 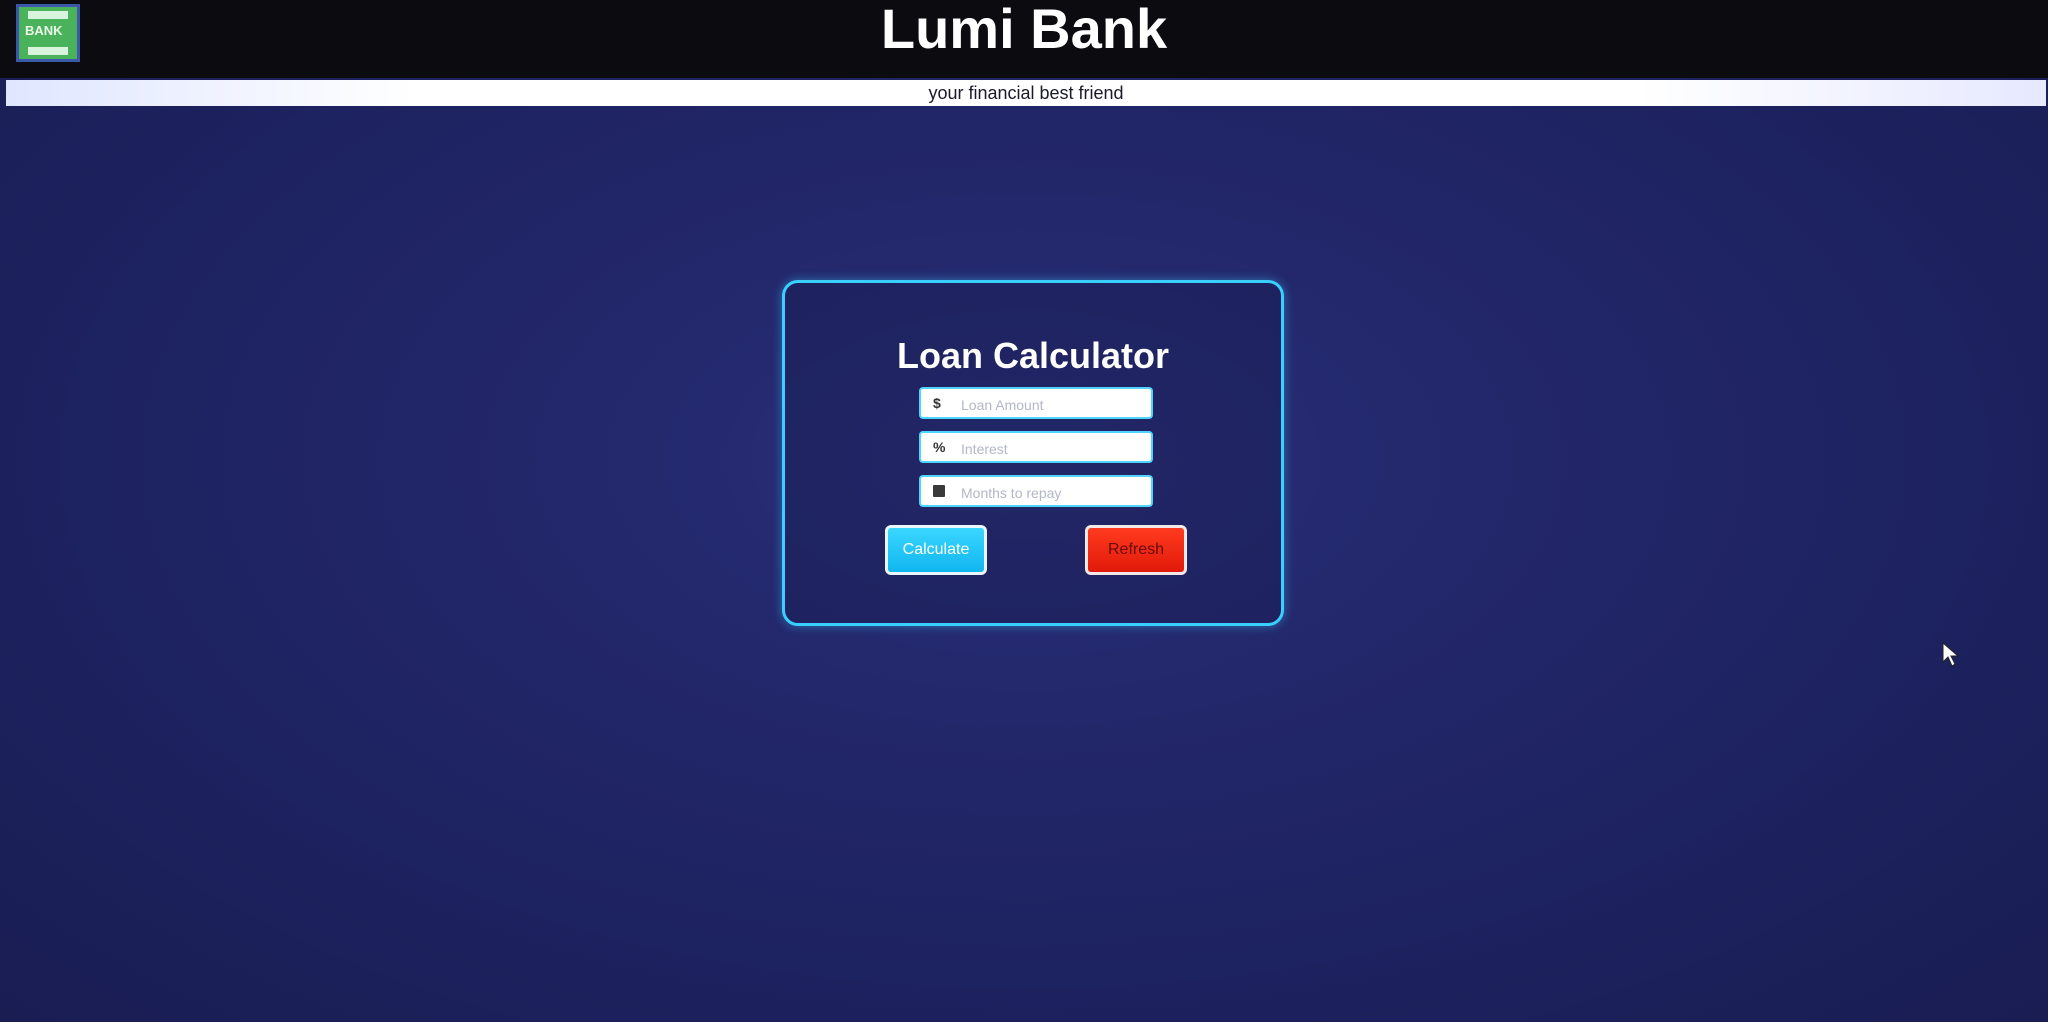 What do you see at coordinates (937, 403) in the screenshot?
I see `dollar-icon: $` at bounding box center [937, 403].